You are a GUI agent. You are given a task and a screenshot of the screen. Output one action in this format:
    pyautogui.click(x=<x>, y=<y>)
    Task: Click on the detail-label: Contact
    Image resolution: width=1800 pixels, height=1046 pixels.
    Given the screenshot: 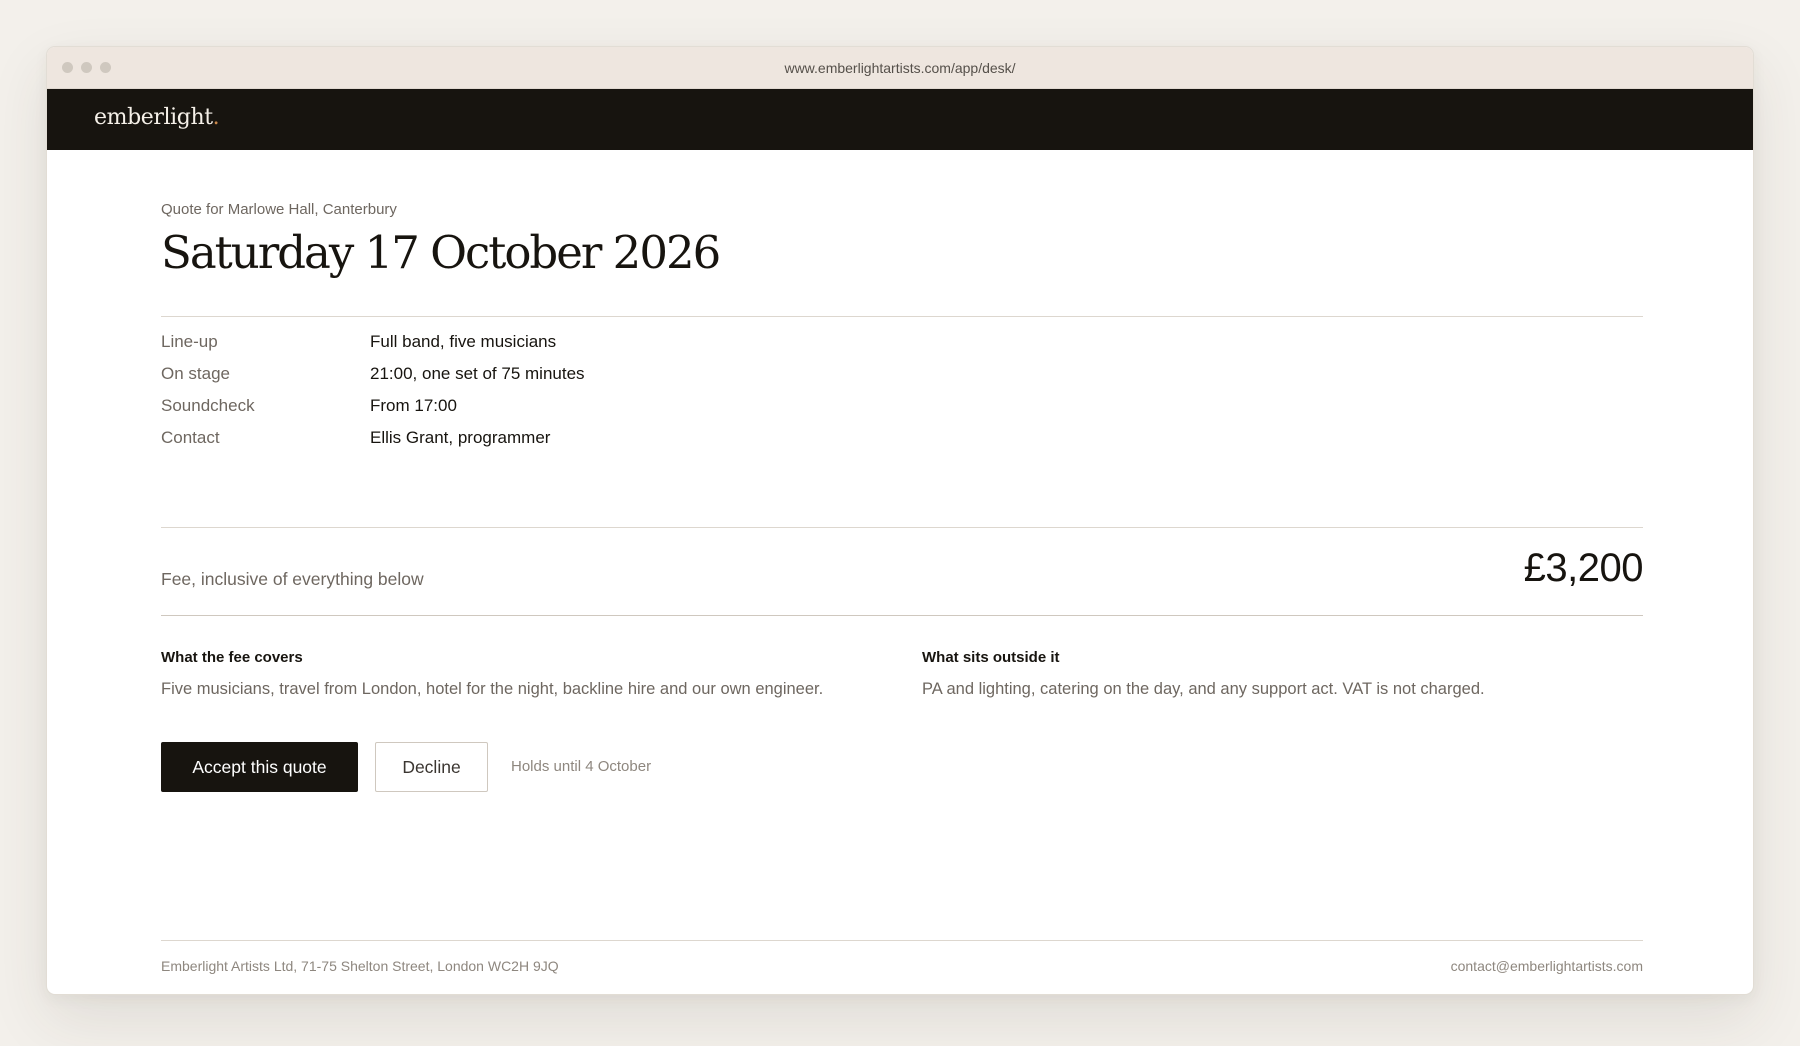 What is the action you would take?
    pyautogui.click(x=190, y=437)
    